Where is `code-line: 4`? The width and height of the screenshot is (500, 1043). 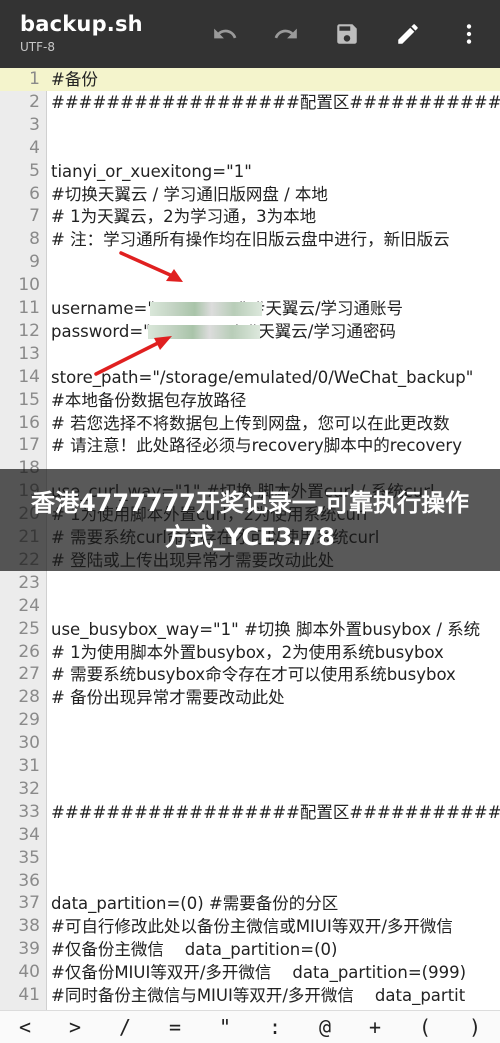 code-line: 4 is located at coordinates (250, 148).